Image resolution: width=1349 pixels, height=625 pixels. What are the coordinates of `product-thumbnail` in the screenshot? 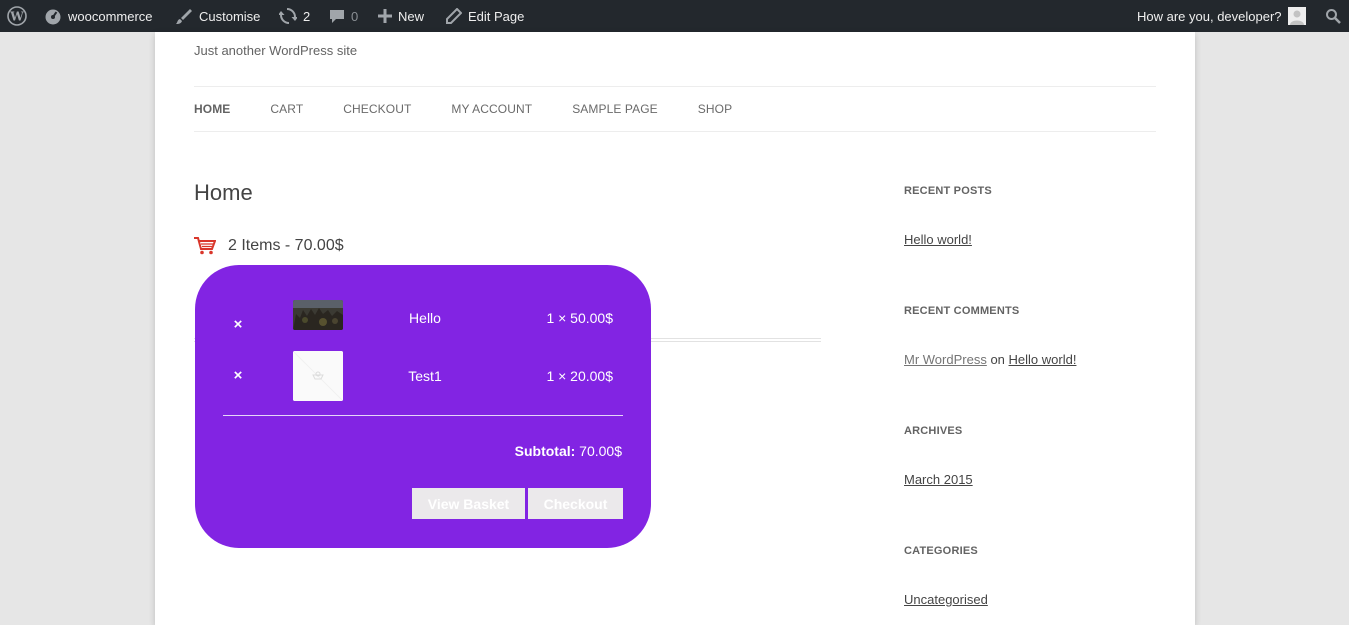 It's located at (318, 315).